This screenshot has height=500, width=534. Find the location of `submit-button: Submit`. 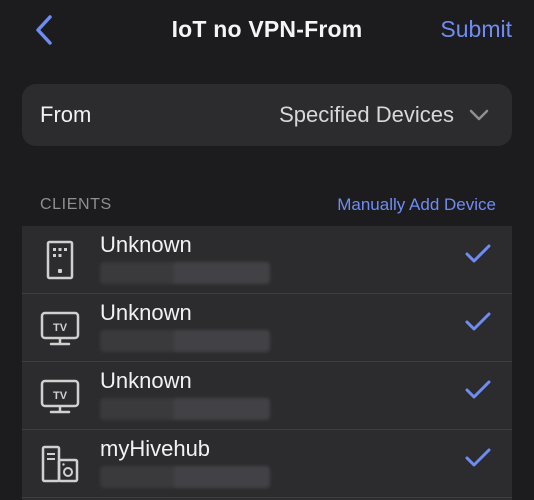

submit-button: Submit is located at coordinates (476, 29).